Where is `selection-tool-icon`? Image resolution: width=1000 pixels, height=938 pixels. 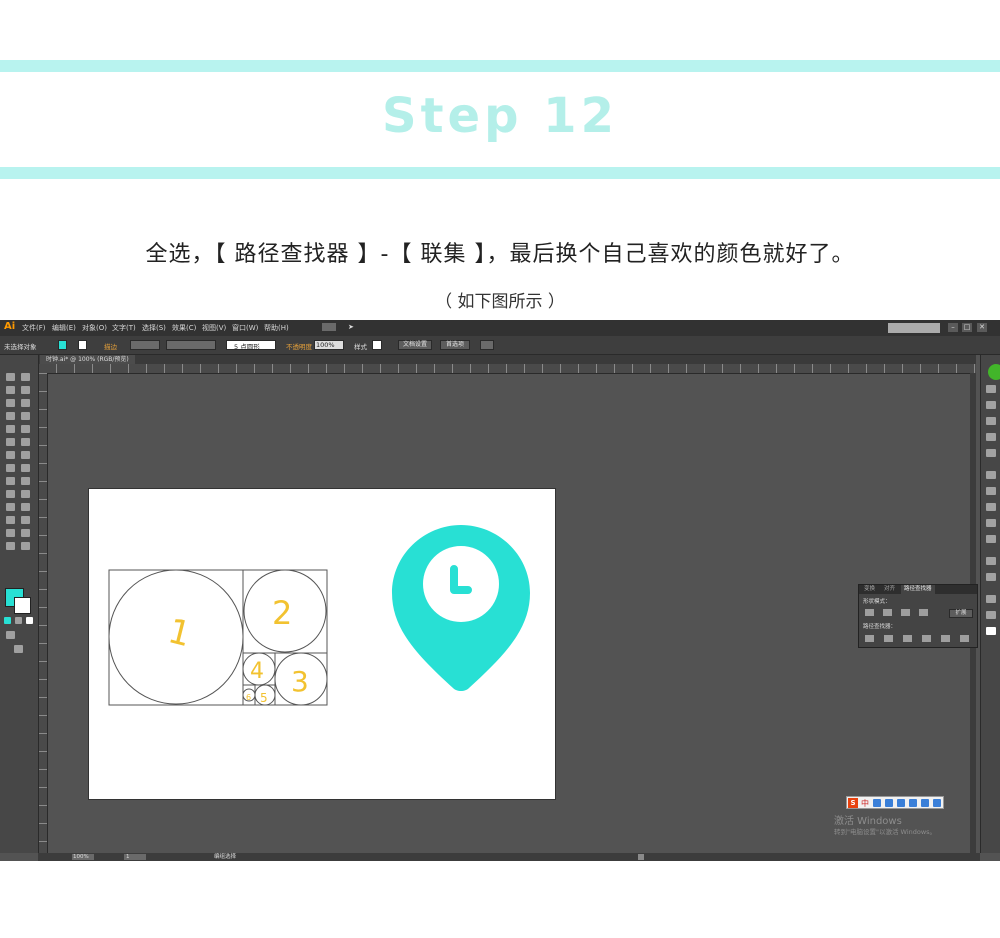 selection-tool-icon is located at coordinates (10, 377).